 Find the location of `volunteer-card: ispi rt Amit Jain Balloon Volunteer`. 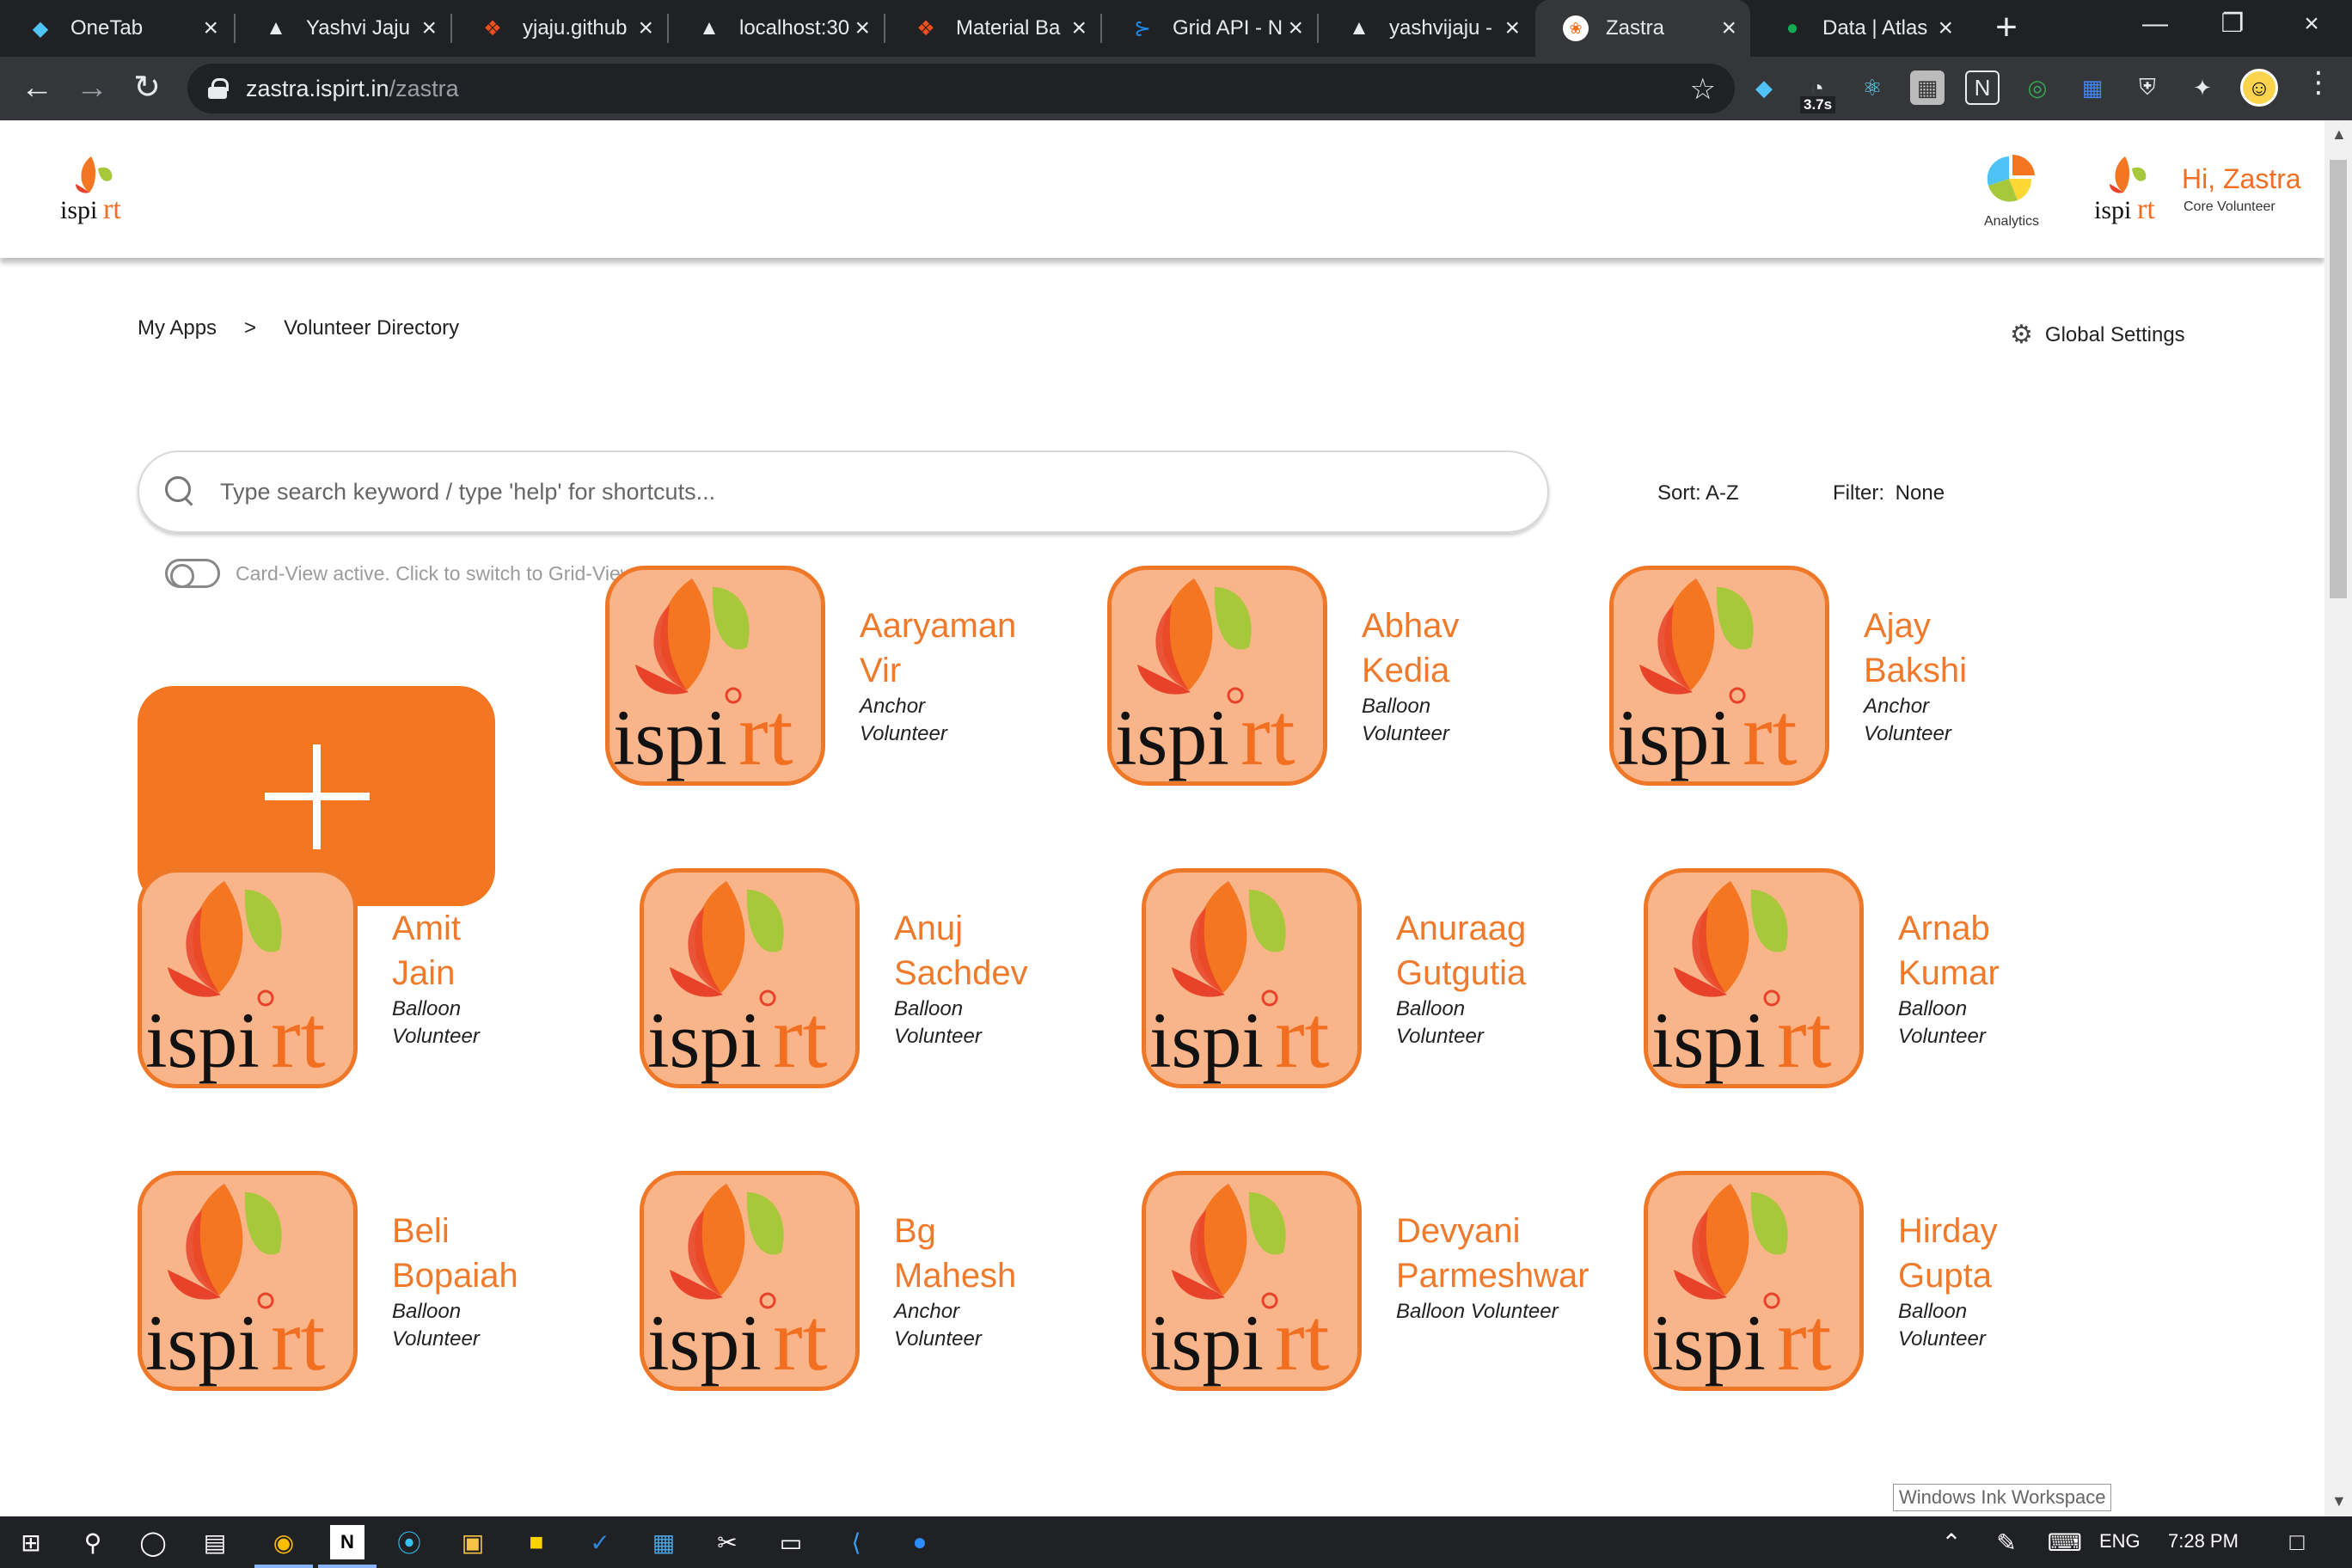

volunteer-card: ispi rt Amit Jain Balloon Volunteer is located at coordinates (370, 980).